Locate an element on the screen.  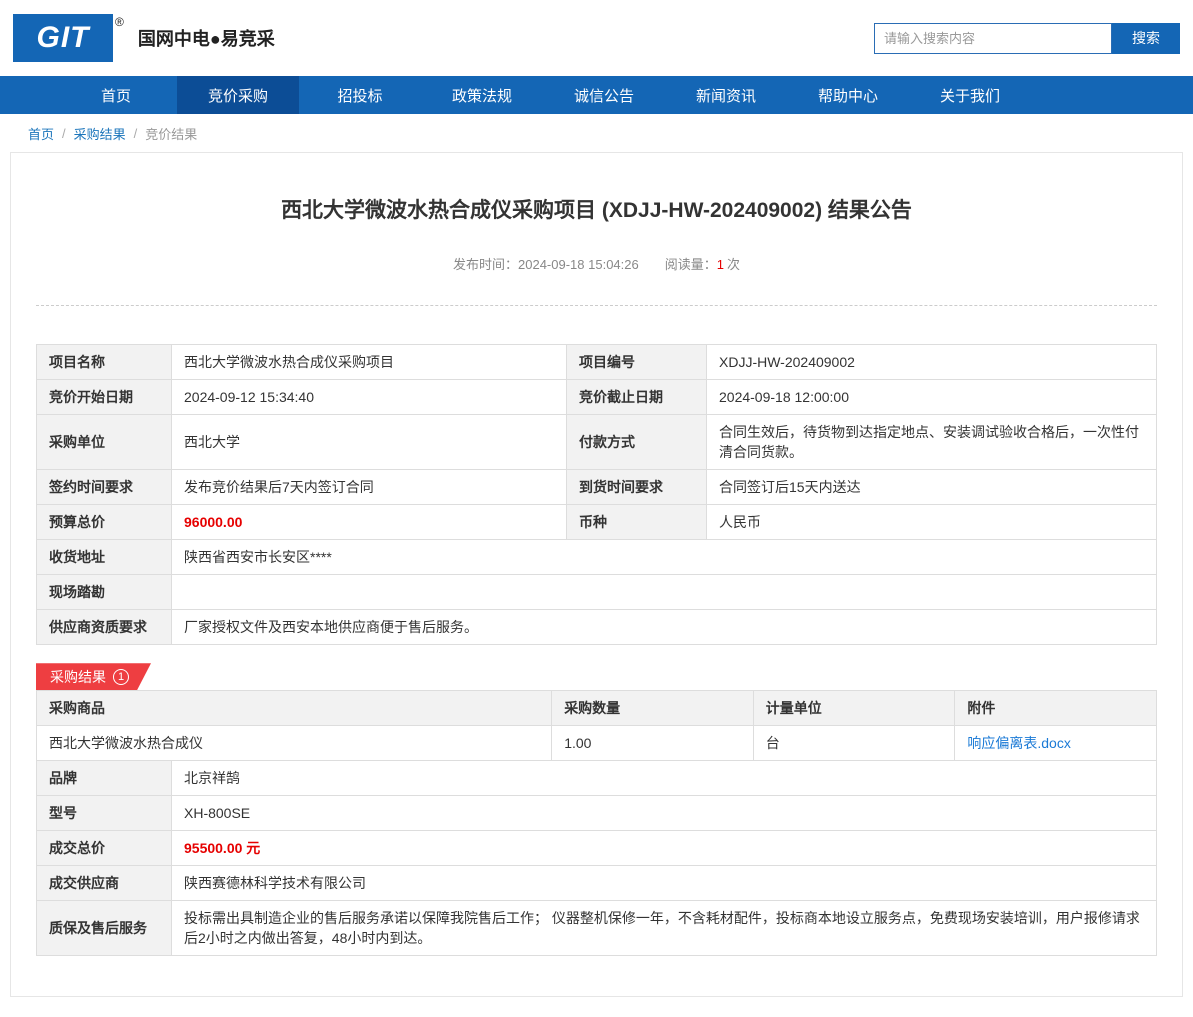
table-row: 供应商资质要求 厂家授权文件及西安本地供应商便于售后服务。 is located at coordinates (596, 627).